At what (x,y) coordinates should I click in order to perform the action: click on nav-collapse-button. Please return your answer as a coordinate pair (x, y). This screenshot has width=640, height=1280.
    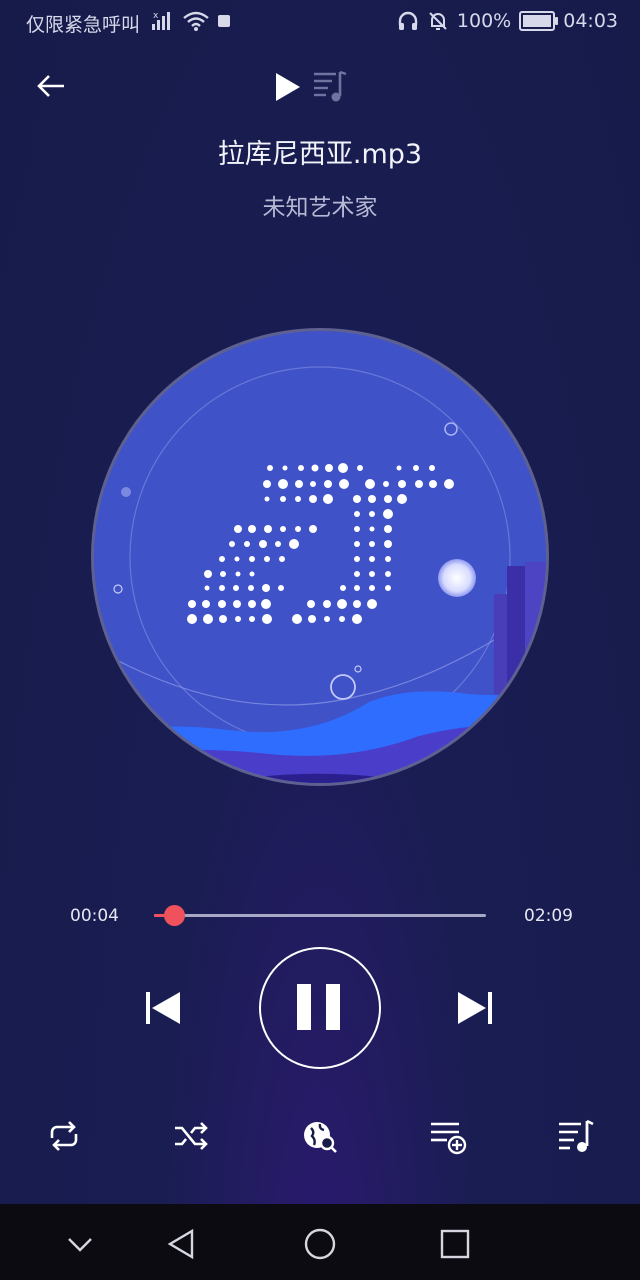
    Looking at the image, I should click on (80, 1244).